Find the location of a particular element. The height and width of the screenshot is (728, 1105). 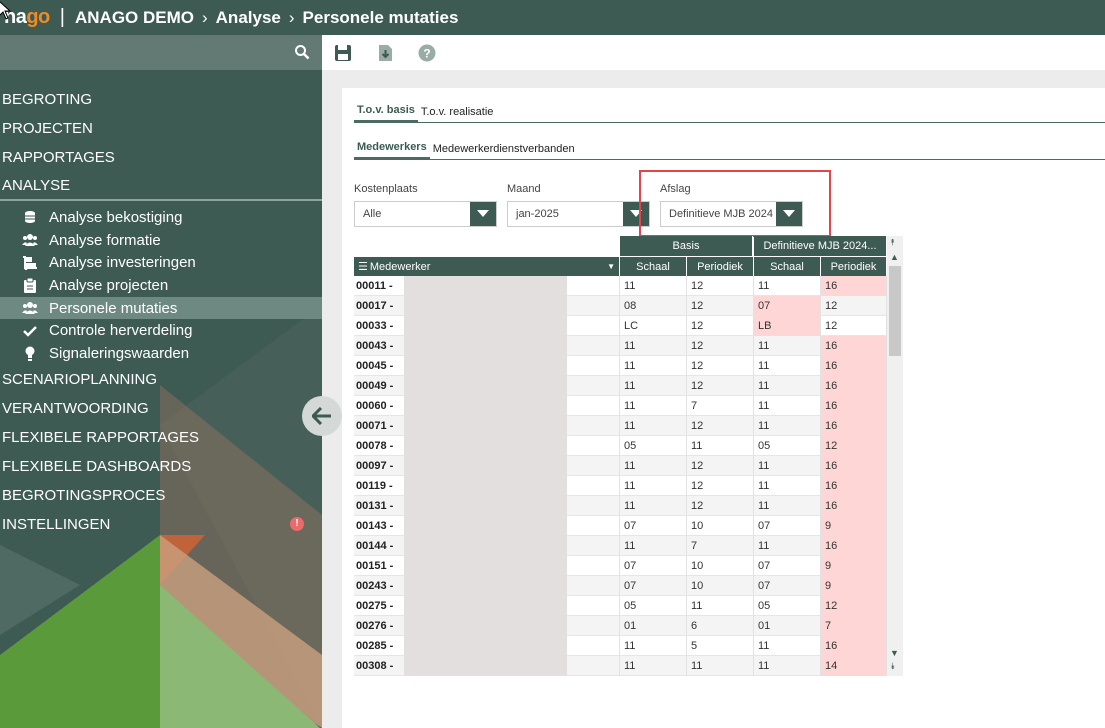

sidebar-item-analyse-bekostiging: Analyse bekostiging is located at coordinates (161, 217).